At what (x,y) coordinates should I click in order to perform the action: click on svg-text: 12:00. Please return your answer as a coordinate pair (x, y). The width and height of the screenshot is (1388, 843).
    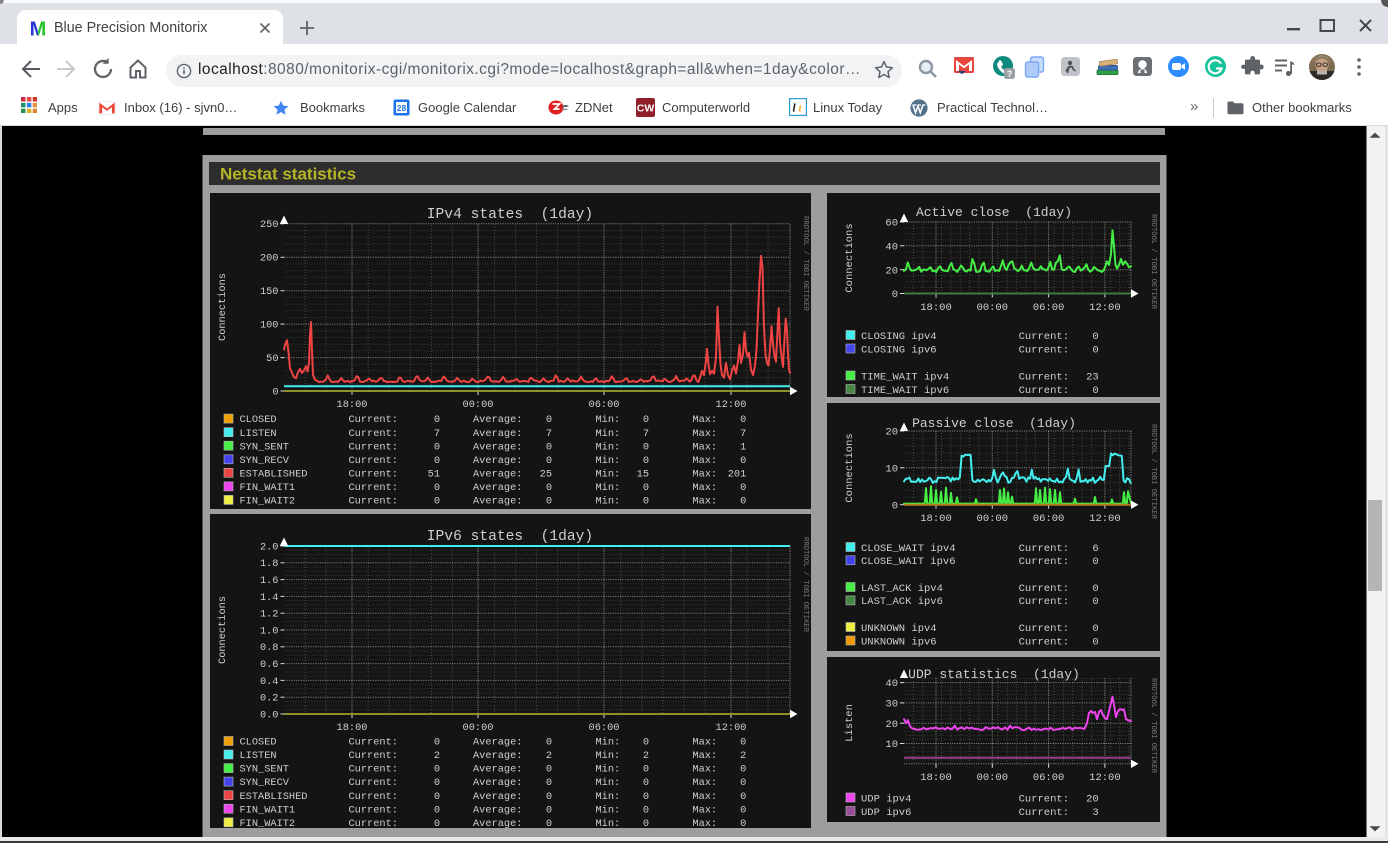
    Looking at the image, I should click on (1105, 778).